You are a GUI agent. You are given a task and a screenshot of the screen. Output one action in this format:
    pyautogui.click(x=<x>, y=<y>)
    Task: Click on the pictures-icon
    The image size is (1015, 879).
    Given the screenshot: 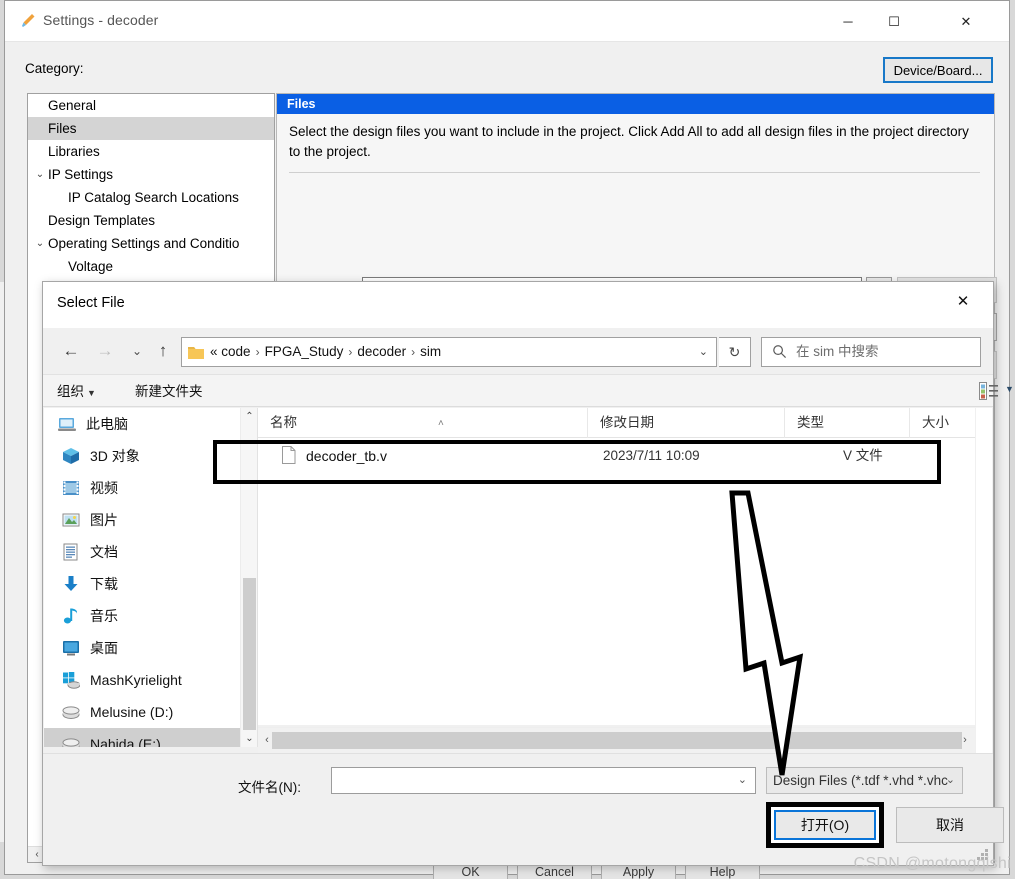 What is the action you would take?
    pyautogui.click(x=71, y=520)
    